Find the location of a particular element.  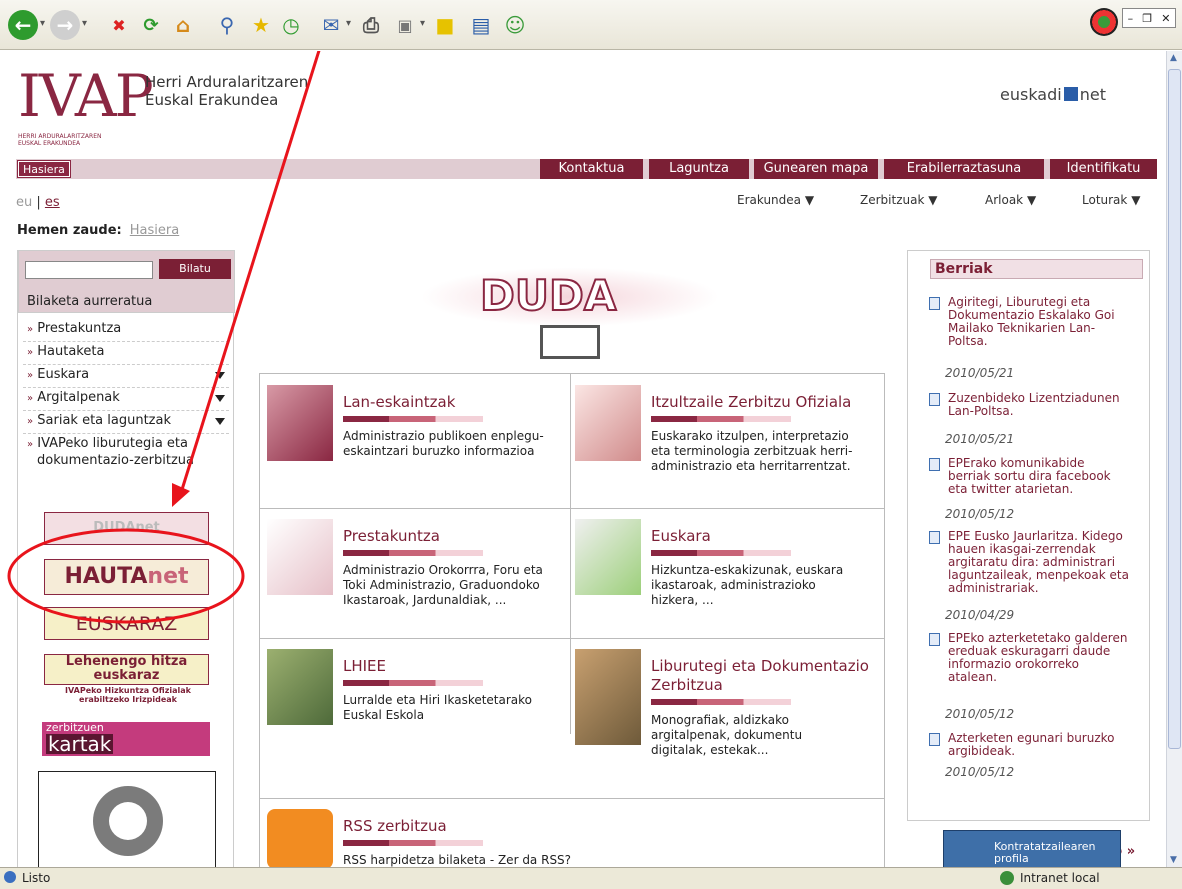

restore-icon: ❐ is located at coordinates (1147, 18).